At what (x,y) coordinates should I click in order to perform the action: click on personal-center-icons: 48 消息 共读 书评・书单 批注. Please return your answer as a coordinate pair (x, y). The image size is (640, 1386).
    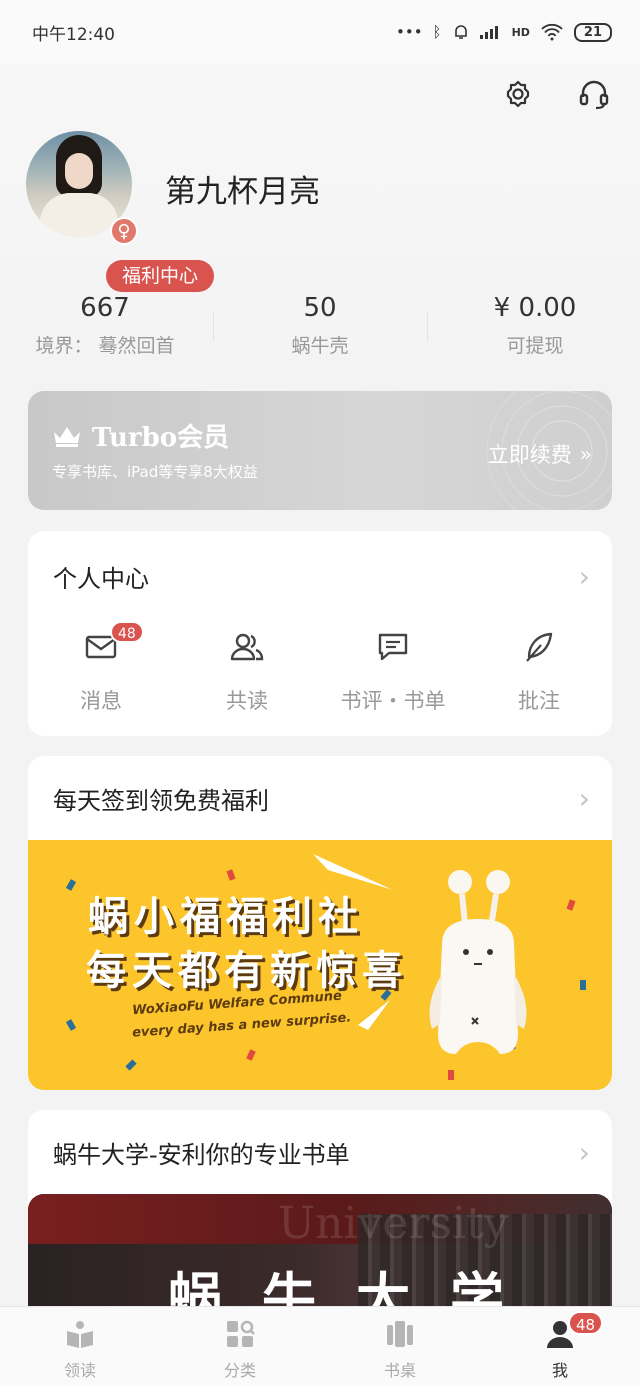
    Looking at the image, I should click on (320, 674).